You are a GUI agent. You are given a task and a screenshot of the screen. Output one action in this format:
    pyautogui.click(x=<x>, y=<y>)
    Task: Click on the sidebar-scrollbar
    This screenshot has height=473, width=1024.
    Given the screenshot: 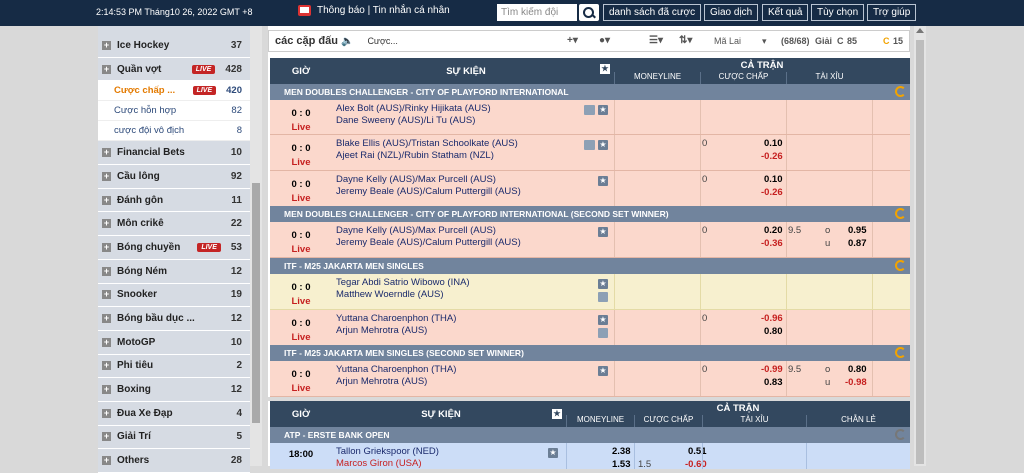 What is the action you would take?
    pyautogui.click(x=256, y=246)
    